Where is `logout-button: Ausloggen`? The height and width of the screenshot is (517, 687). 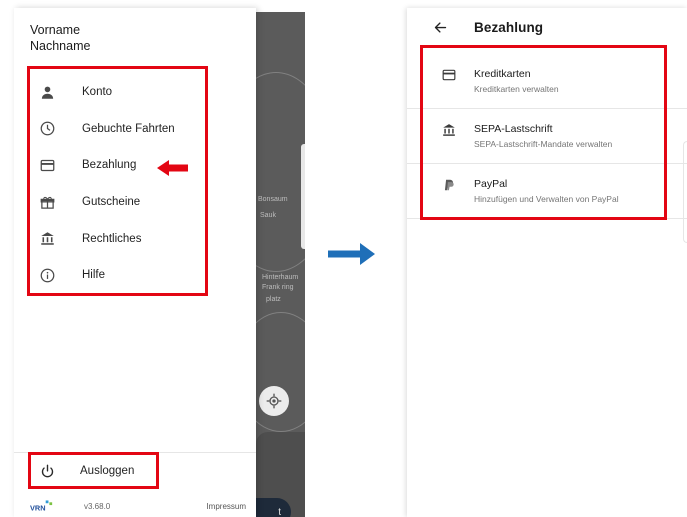 logout-button: Ausloggen is located at coordinates (95, 471).